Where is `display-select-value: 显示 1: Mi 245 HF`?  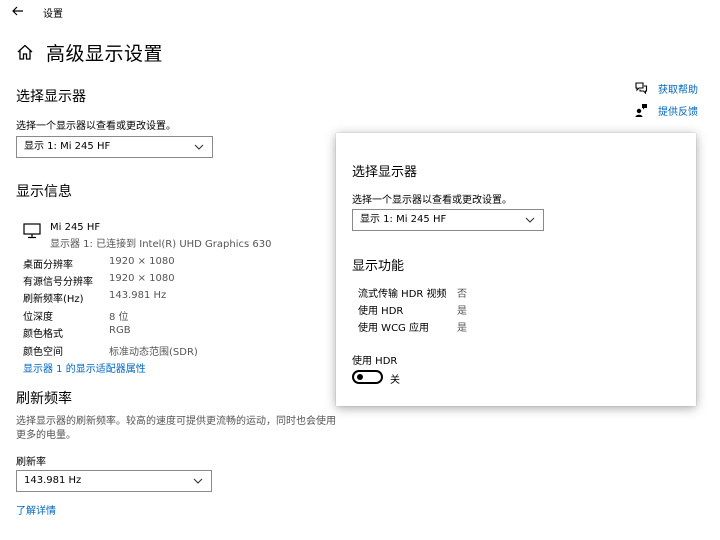
display-select-value: 显示 1: Mi 245 HF is located at coordinates (67, 146).